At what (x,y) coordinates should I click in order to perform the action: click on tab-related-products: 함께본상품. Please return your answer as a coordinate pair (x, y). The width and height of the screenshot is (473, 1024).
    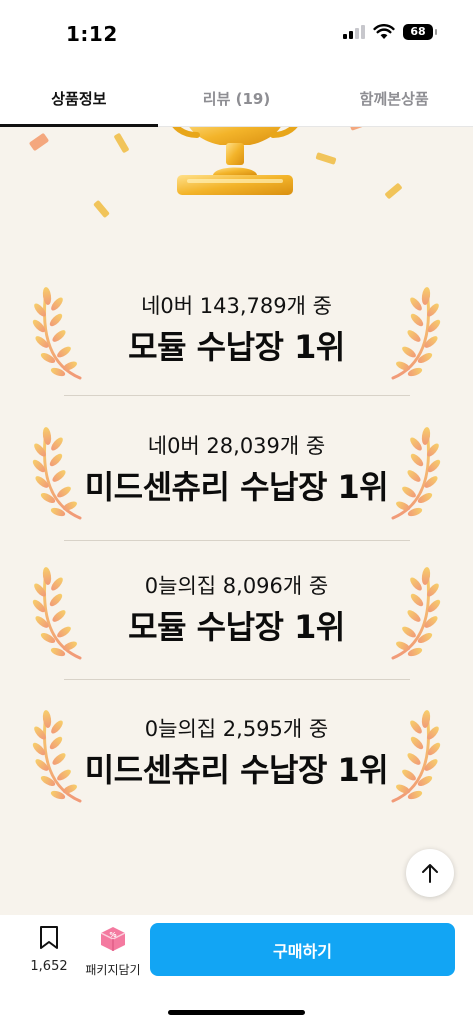
    Looking at the image, I should click on (394, 98).